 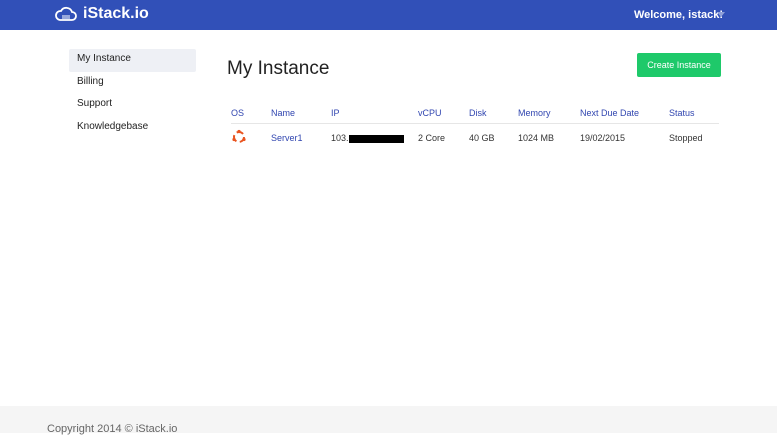 I want to click on column-header: OS, so click(x=251, y=113).